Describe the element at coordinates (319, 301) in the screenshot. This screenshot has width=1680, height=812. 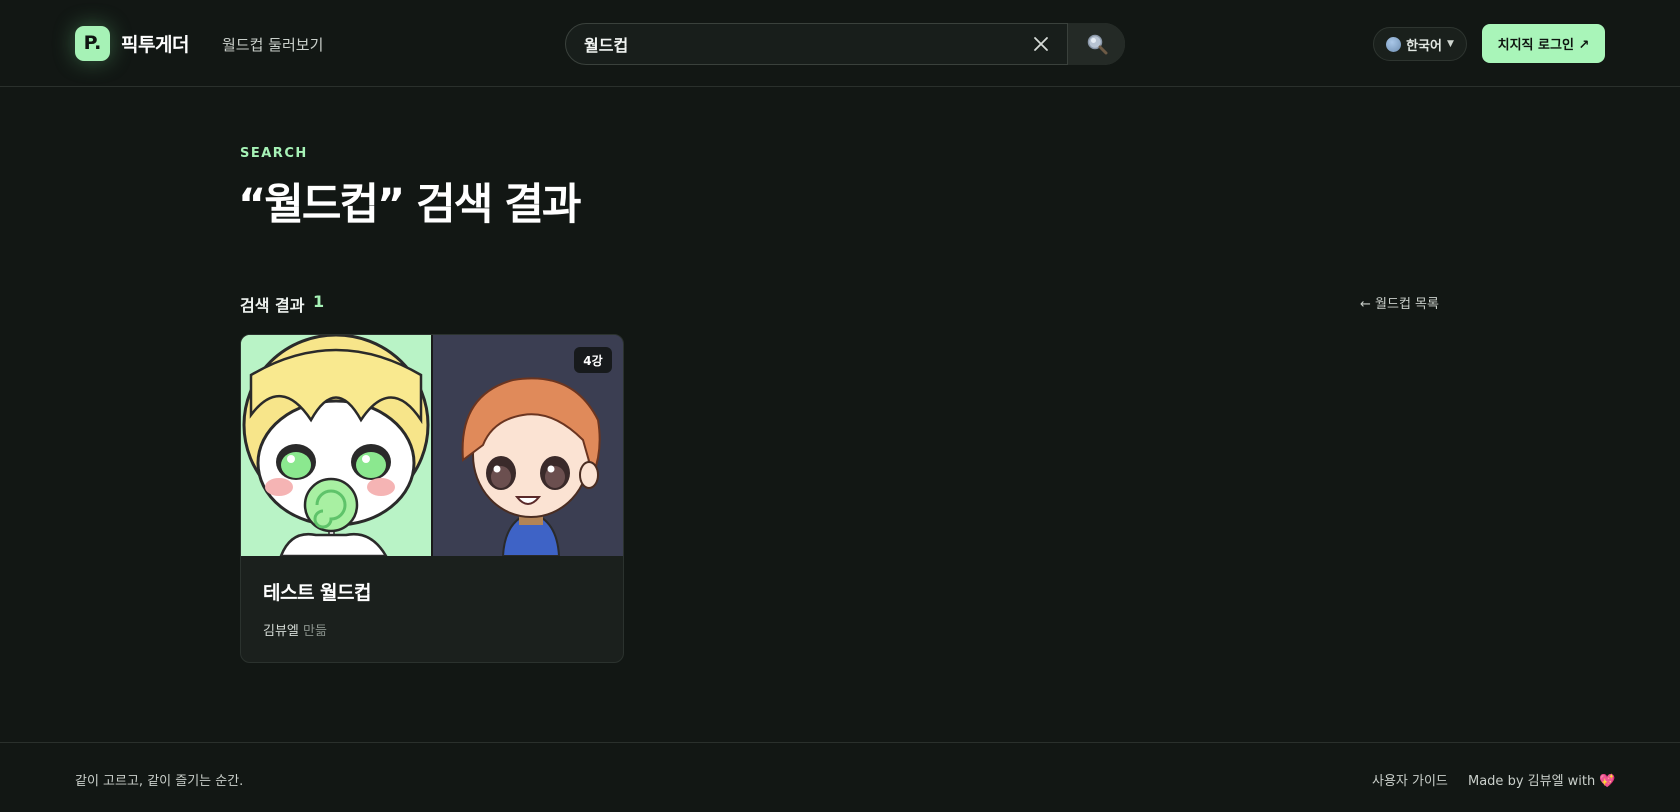
I see `result-count: 1` at that location.